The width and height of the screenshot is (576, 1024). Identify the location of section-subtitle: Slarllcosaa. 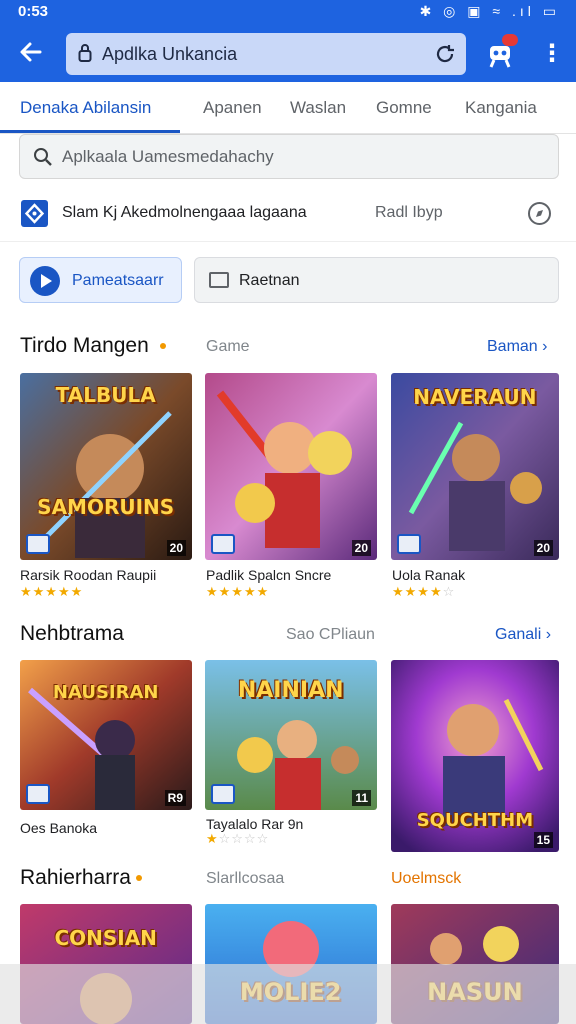
(245, 878).